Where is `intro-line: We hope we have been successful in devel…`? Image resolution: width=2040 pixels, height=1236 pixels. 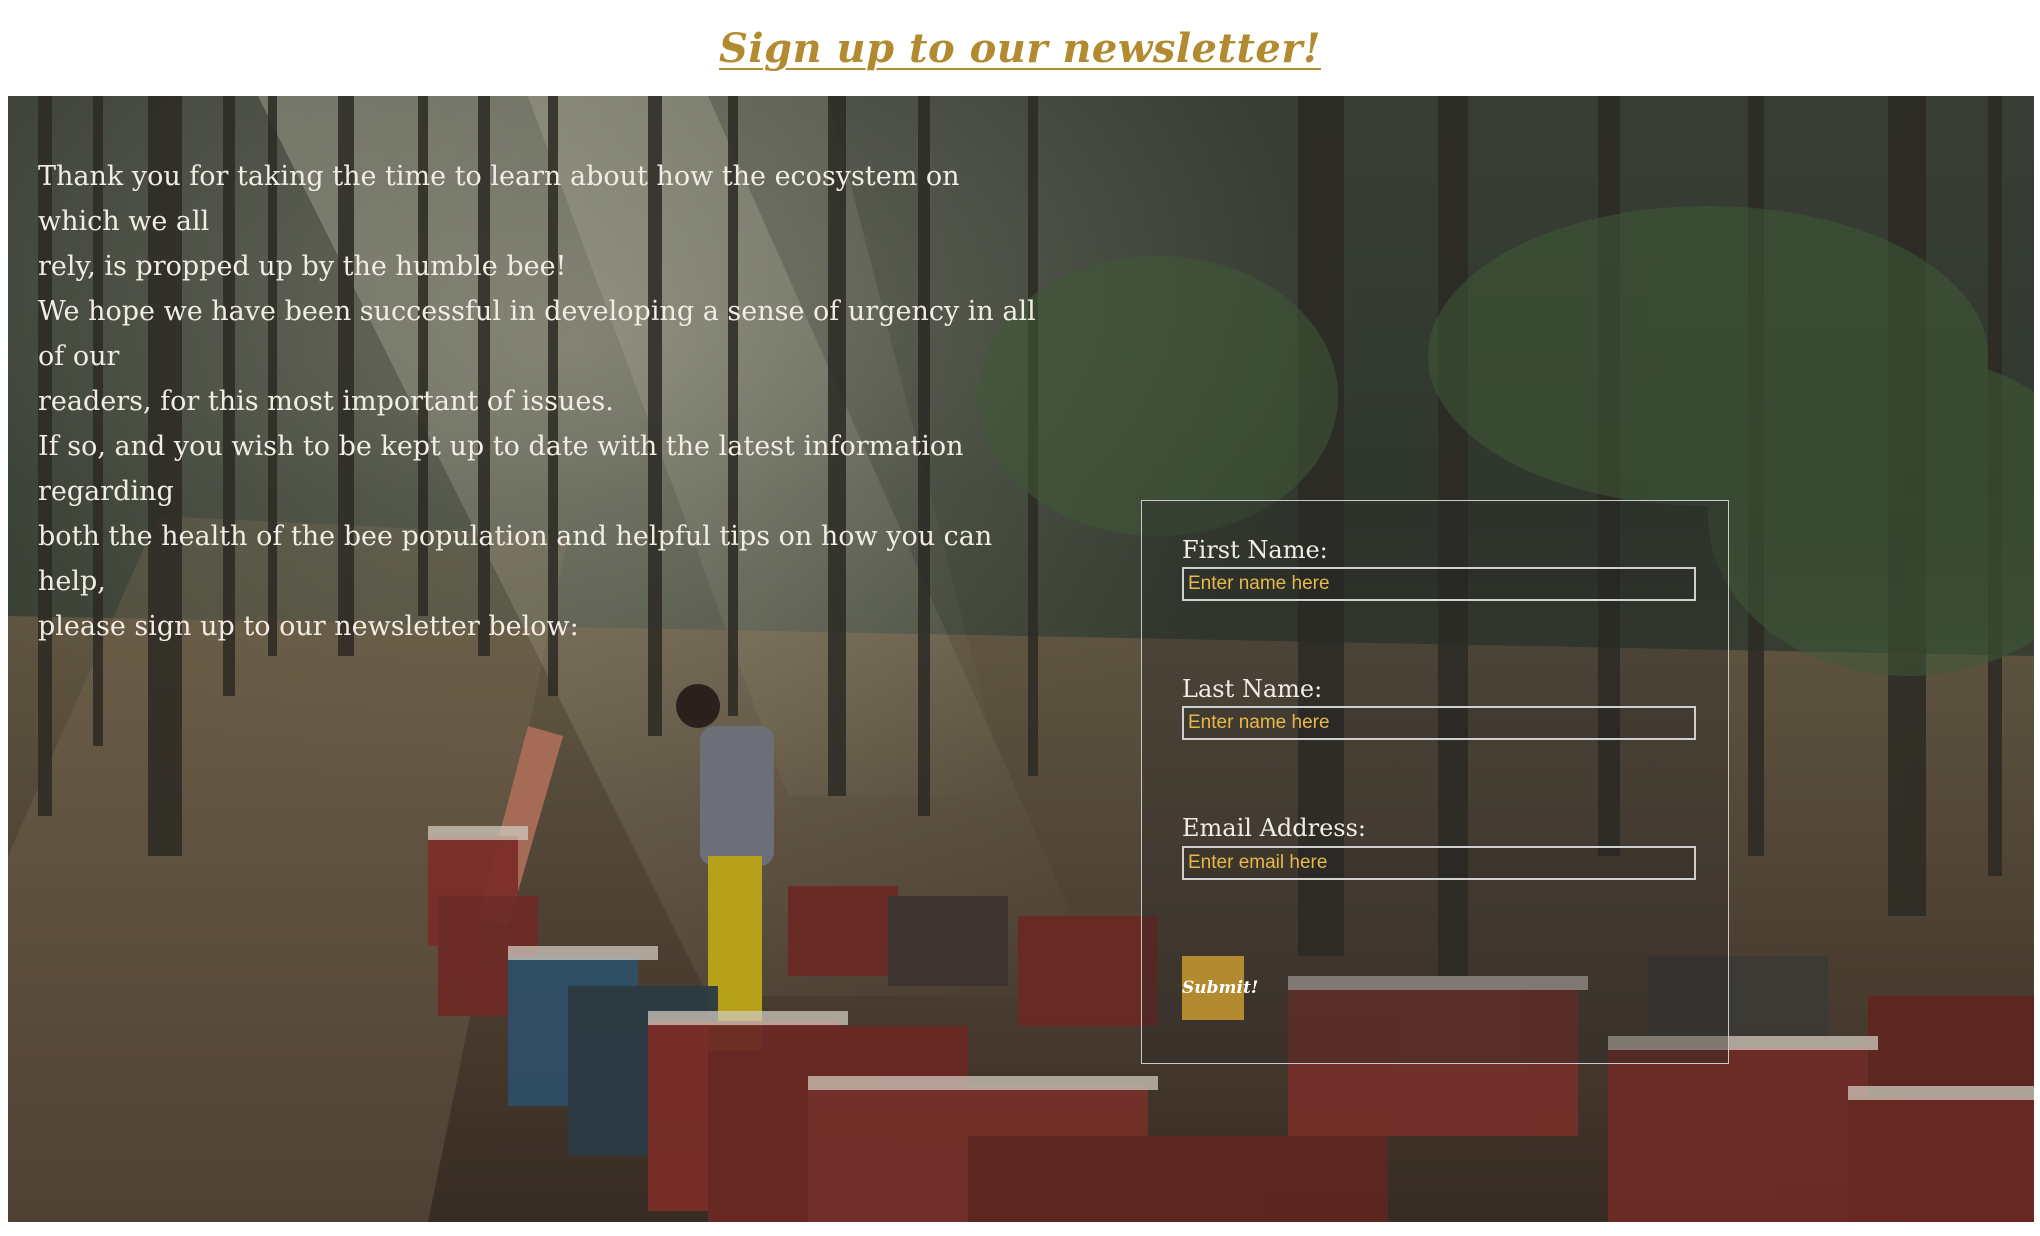 intro-line: We hope we have been successful in devel… is located at coordinates (537, 334).